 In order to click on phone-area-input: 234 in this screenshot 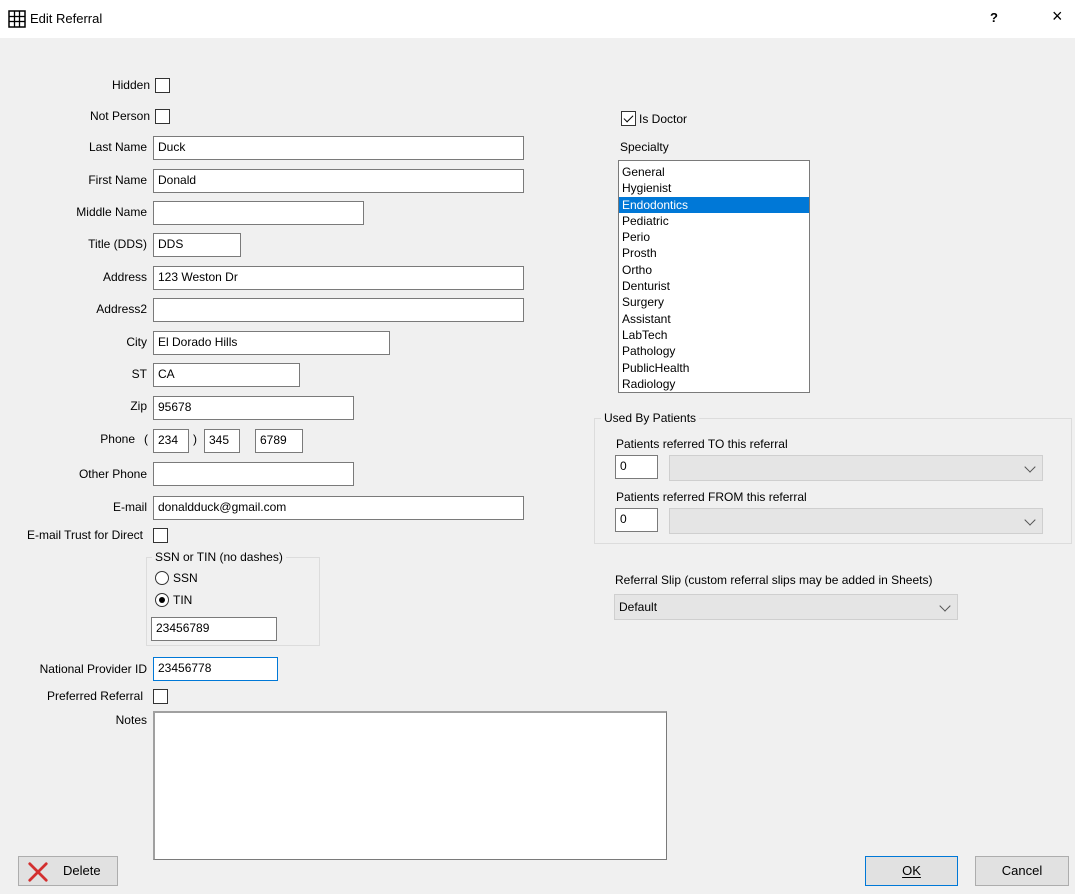, I will do `click(171, 441)`.